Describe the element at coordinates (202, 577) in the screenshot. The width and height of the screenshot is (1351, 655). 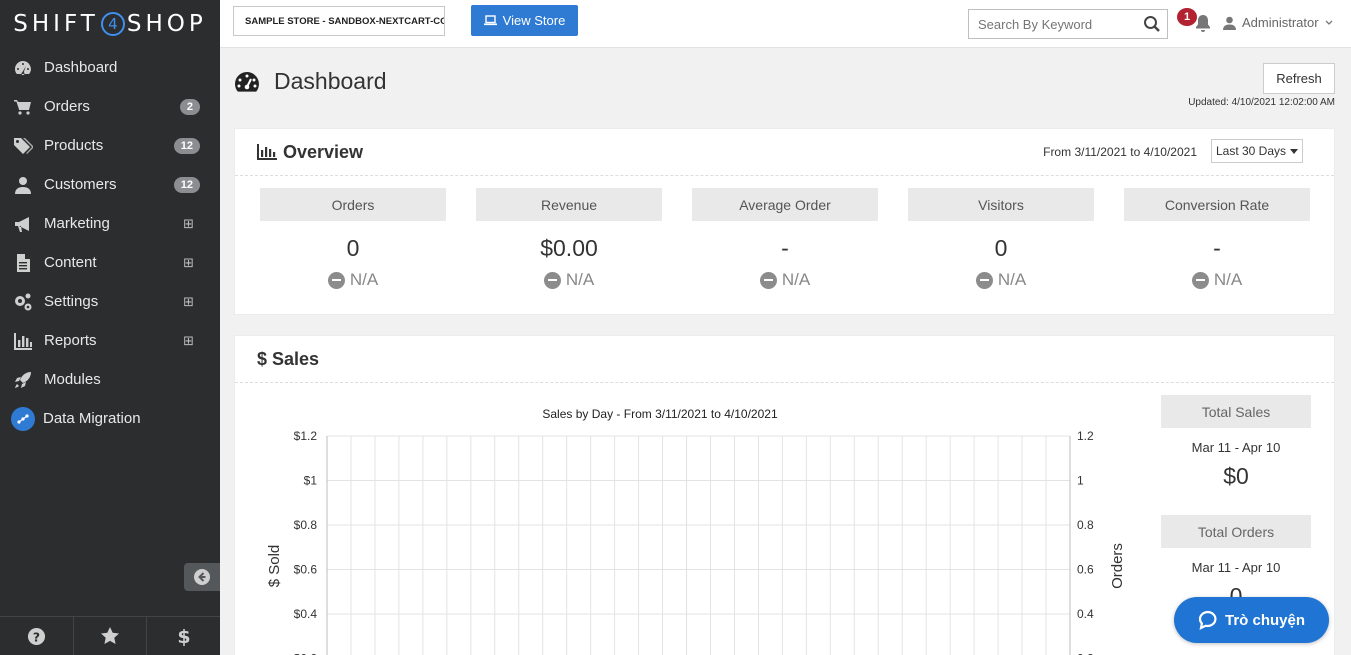
I see `collapse-sidebar-button` at that location.